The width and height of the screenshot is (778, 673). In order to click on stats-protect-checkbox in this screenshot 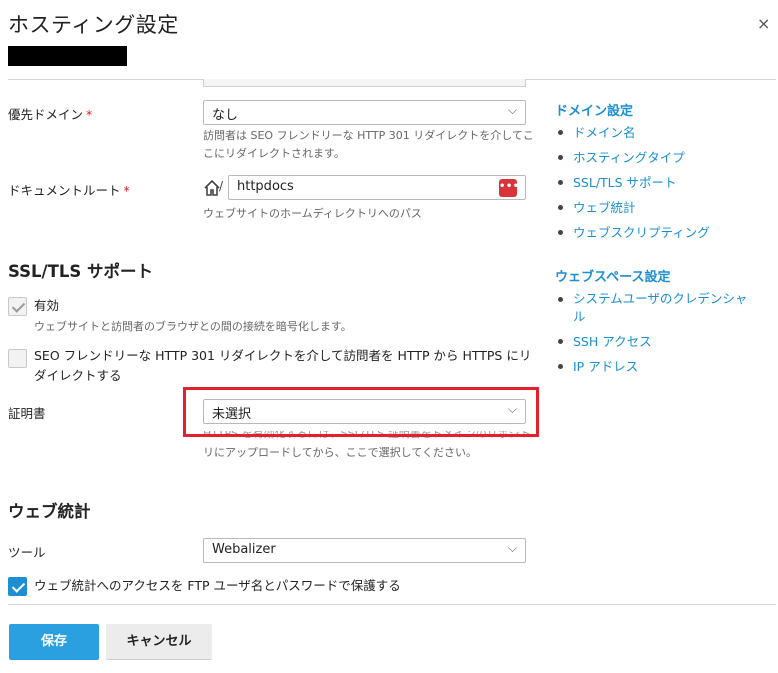, I will do `click(17, 586)`.